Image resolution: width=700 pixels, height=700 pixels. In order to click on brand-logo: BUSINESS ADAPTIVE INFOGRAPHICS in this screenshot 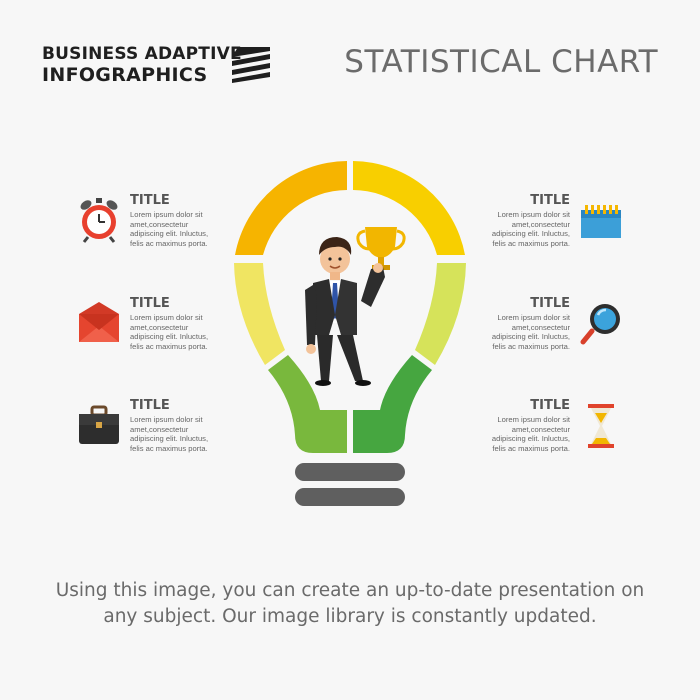, I will do `click(142, 65)`.